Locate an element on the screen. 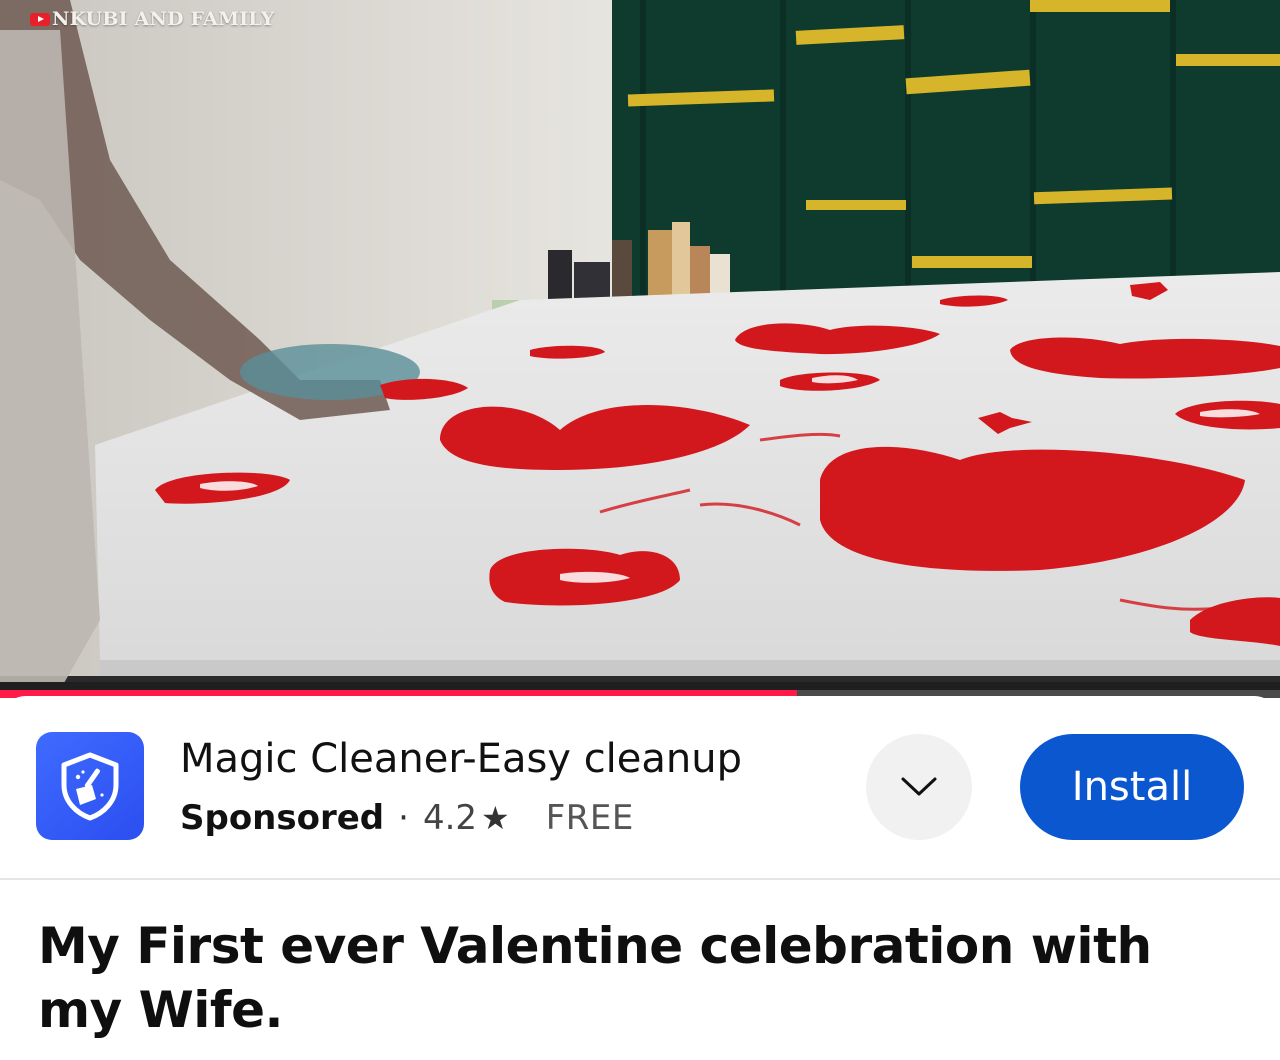  ad-app-name: Magic Cleaner-Easy cleanup is located at coordinates (461, 759).